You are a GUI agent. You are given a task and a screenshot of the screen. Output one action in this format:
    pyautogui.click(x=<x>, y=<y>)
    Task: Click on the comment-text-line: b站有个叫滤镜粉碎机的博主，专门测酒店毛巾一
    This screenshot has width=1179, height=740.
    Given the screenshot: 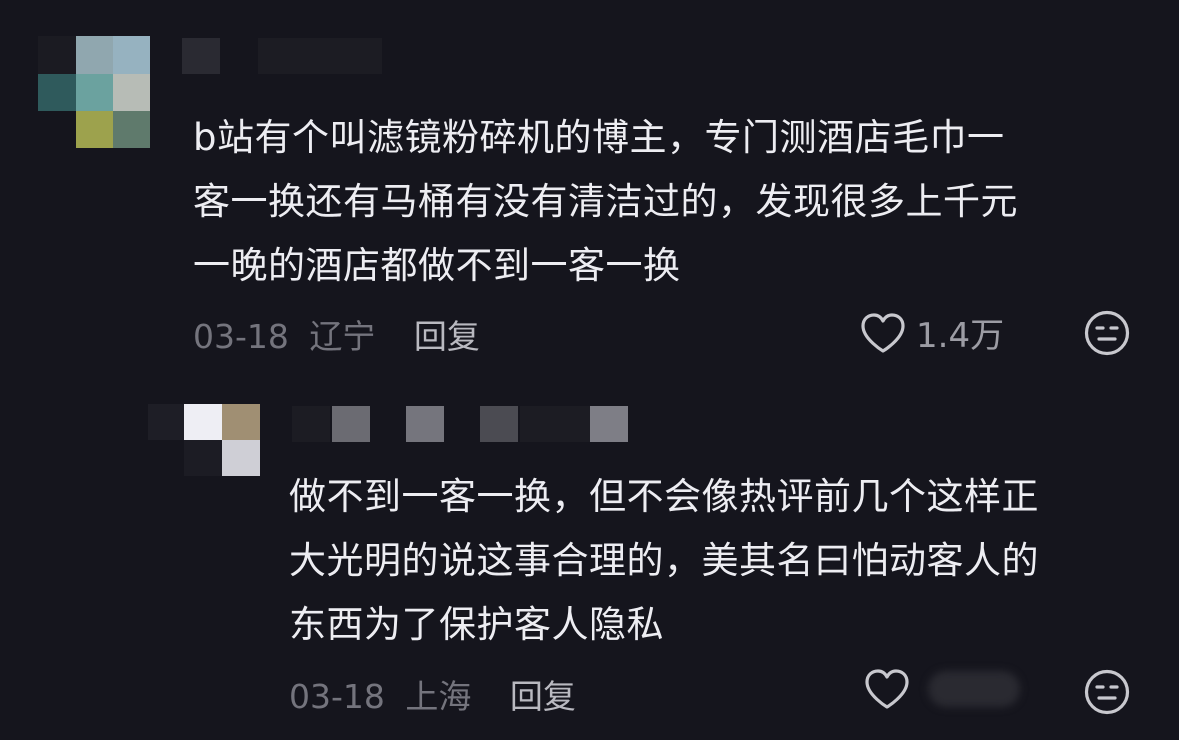 What is the action you would take?
    pyautogui.click(x=599, y=137)
    